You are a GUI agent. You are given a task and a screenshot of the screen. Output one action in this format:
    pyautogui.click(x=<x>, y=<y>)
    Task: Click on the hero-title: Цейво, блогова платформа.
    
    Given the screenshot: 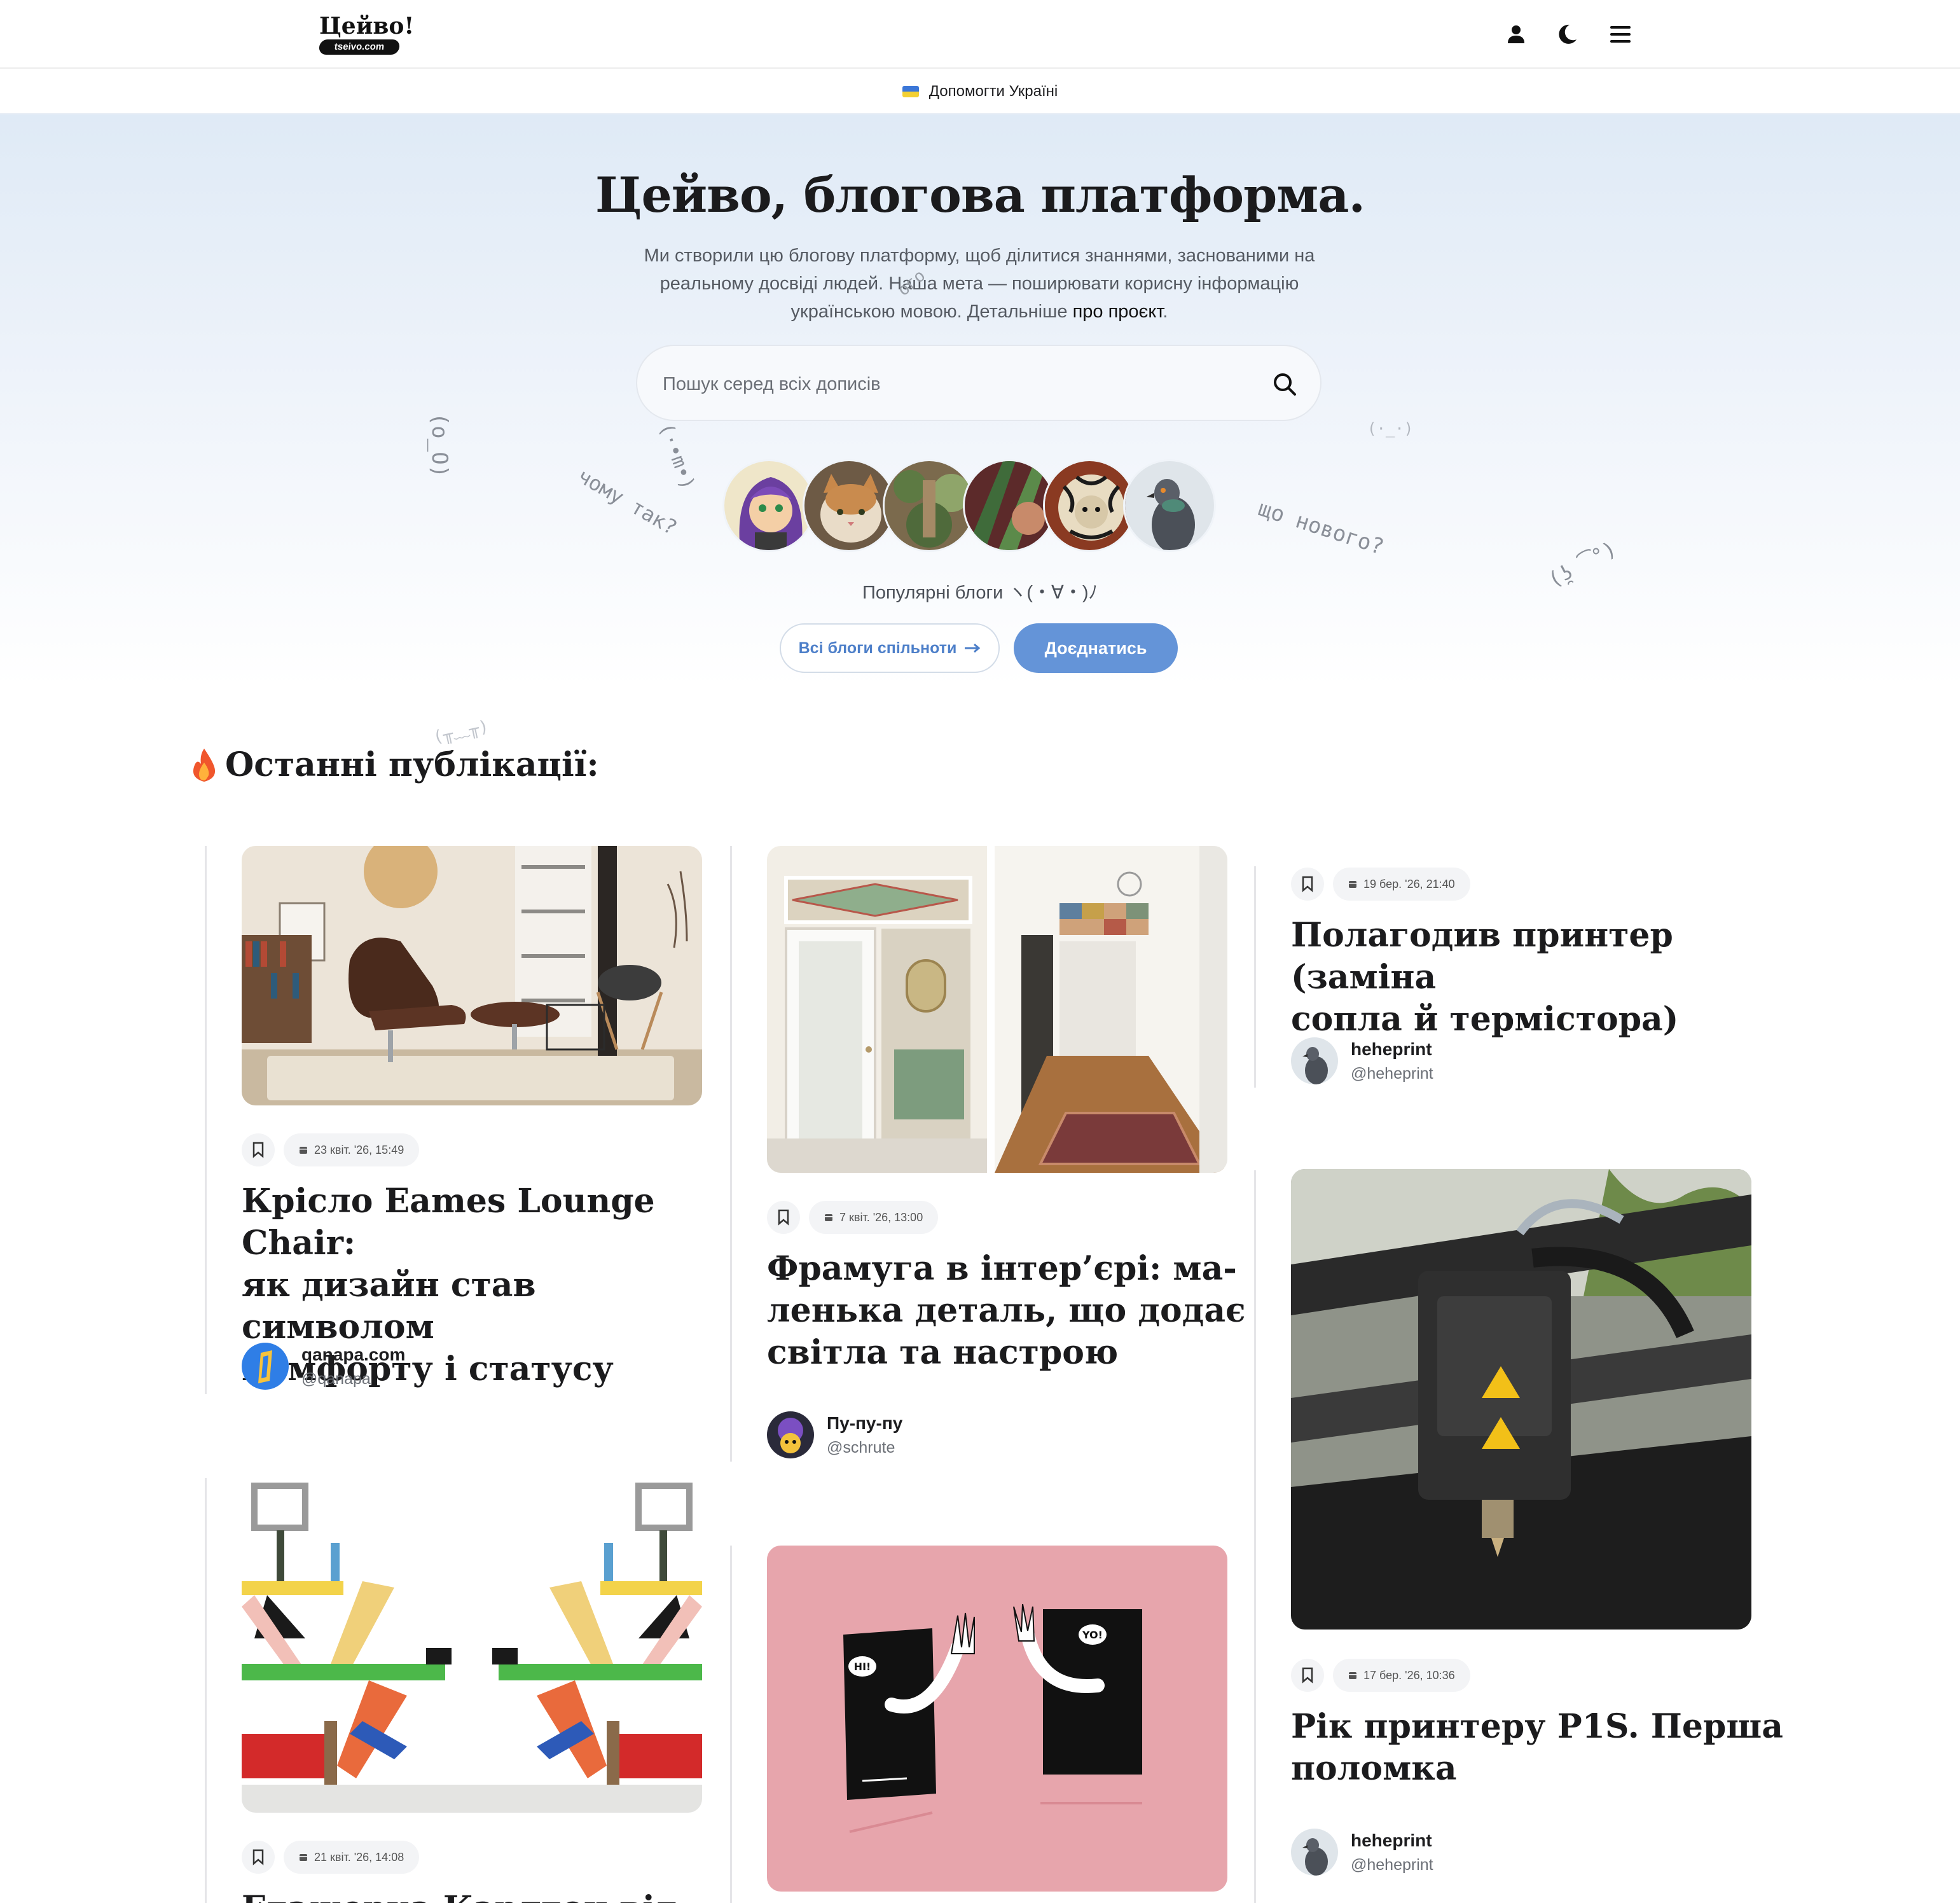 What is the action you would take?
    pyautogui.click(x=980, y=195)
    